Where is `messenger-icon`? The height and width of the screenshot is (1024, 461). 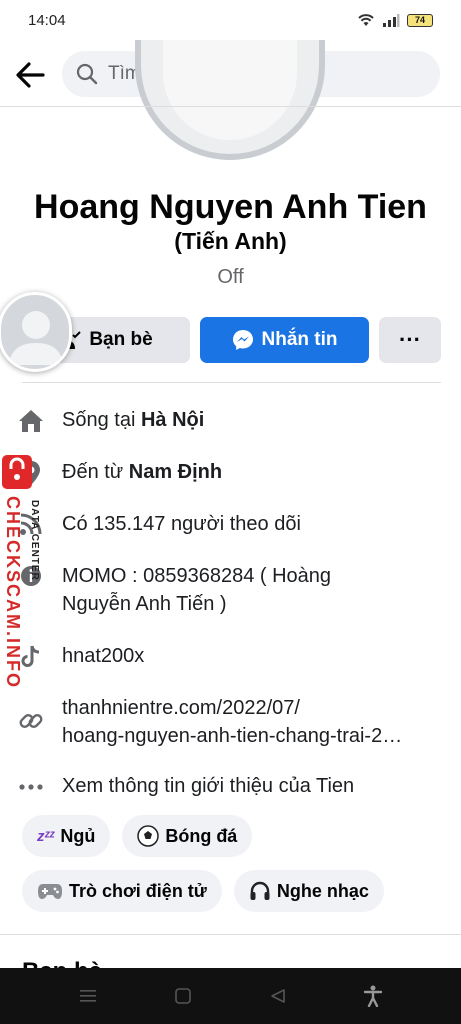 messenger-icon is located at coordinates (242, 340).